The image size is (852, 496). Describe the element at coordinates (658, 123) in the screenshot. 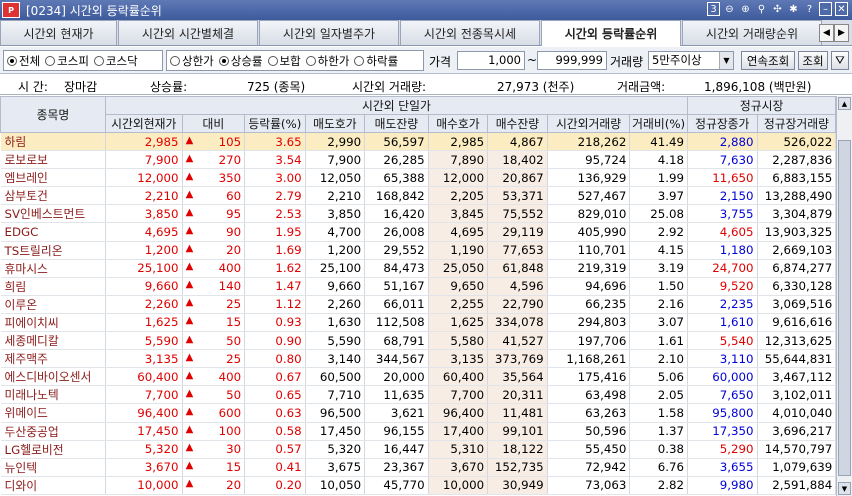

I see `col-header-volume-ratio: 거래비(%)` at that location.